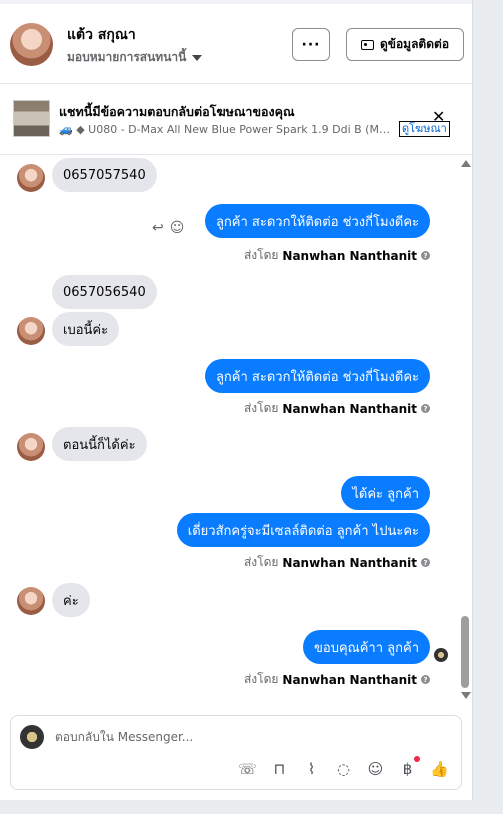 The height and width of the screenshot is (814, 503). Describe the element at coordinates (71, 600) in the screenshot. I see `message-incoming: ค่ะ` at that location.